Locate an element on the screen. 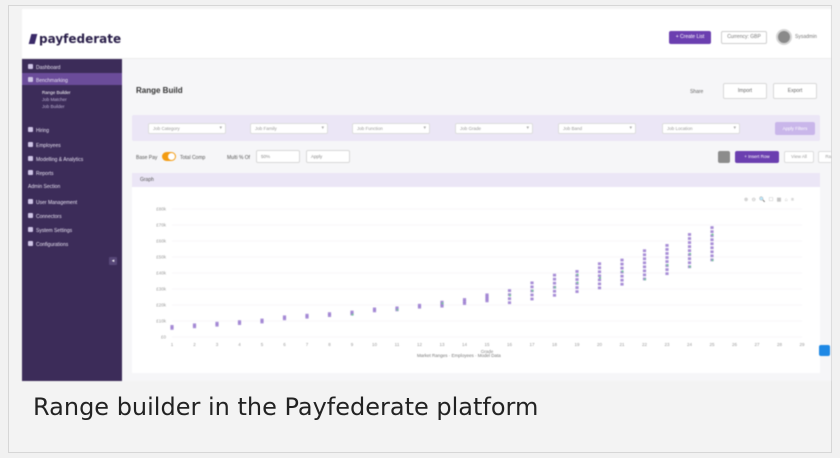 The height and width of the screenshot is (458, 840). sidebar-subitem-range-builder: Range Builder is located at coordinates (56, 92).